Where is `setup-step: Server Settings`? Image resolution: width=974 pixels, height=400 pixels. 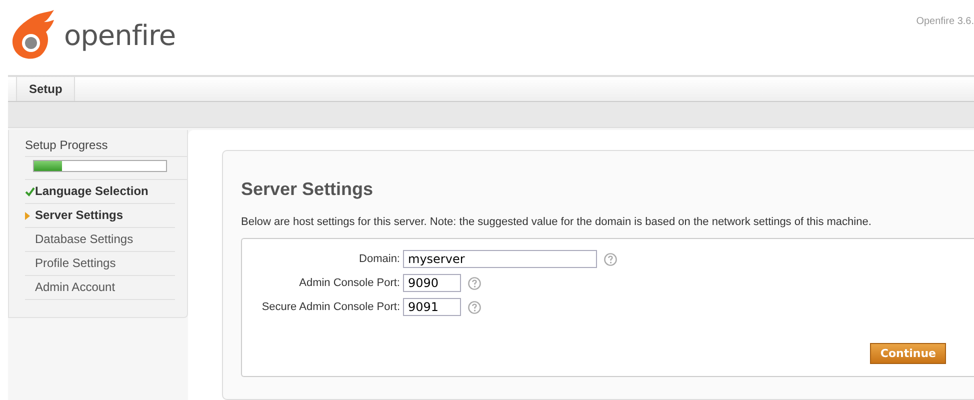 setup-step: Server Settings is located at coordinates (79, 215).